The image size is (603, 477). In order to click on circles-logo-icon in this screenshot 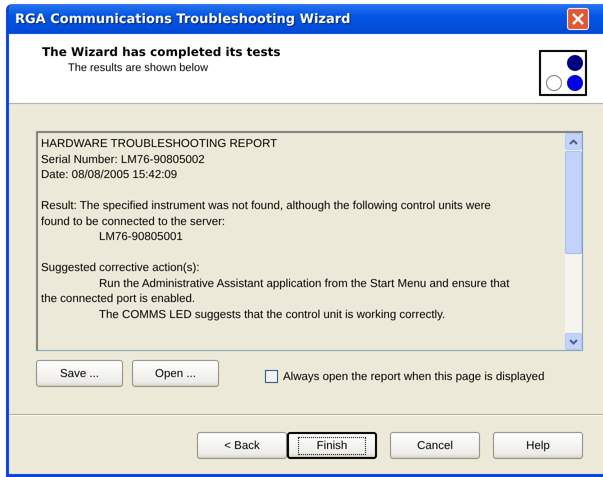, I will do `click(563, 73)`.